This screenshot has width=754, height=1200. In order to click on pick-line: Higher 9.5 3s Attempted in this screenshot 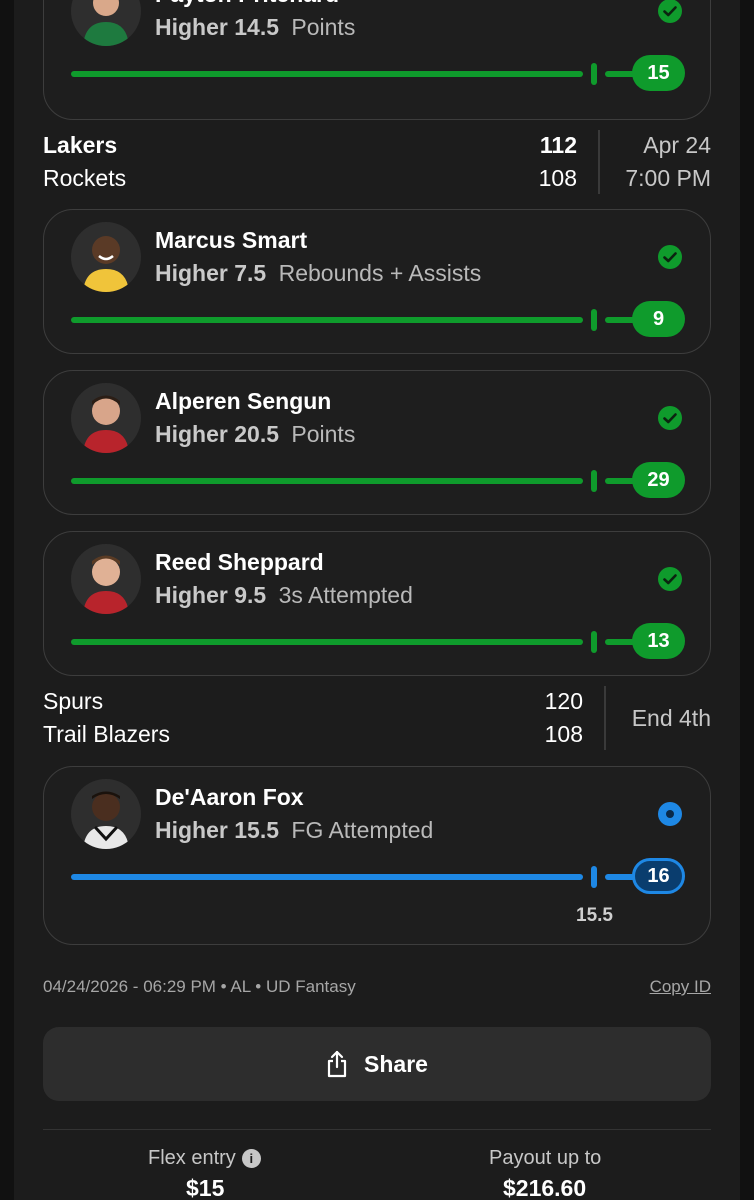, I will do `click(284, 595)`.